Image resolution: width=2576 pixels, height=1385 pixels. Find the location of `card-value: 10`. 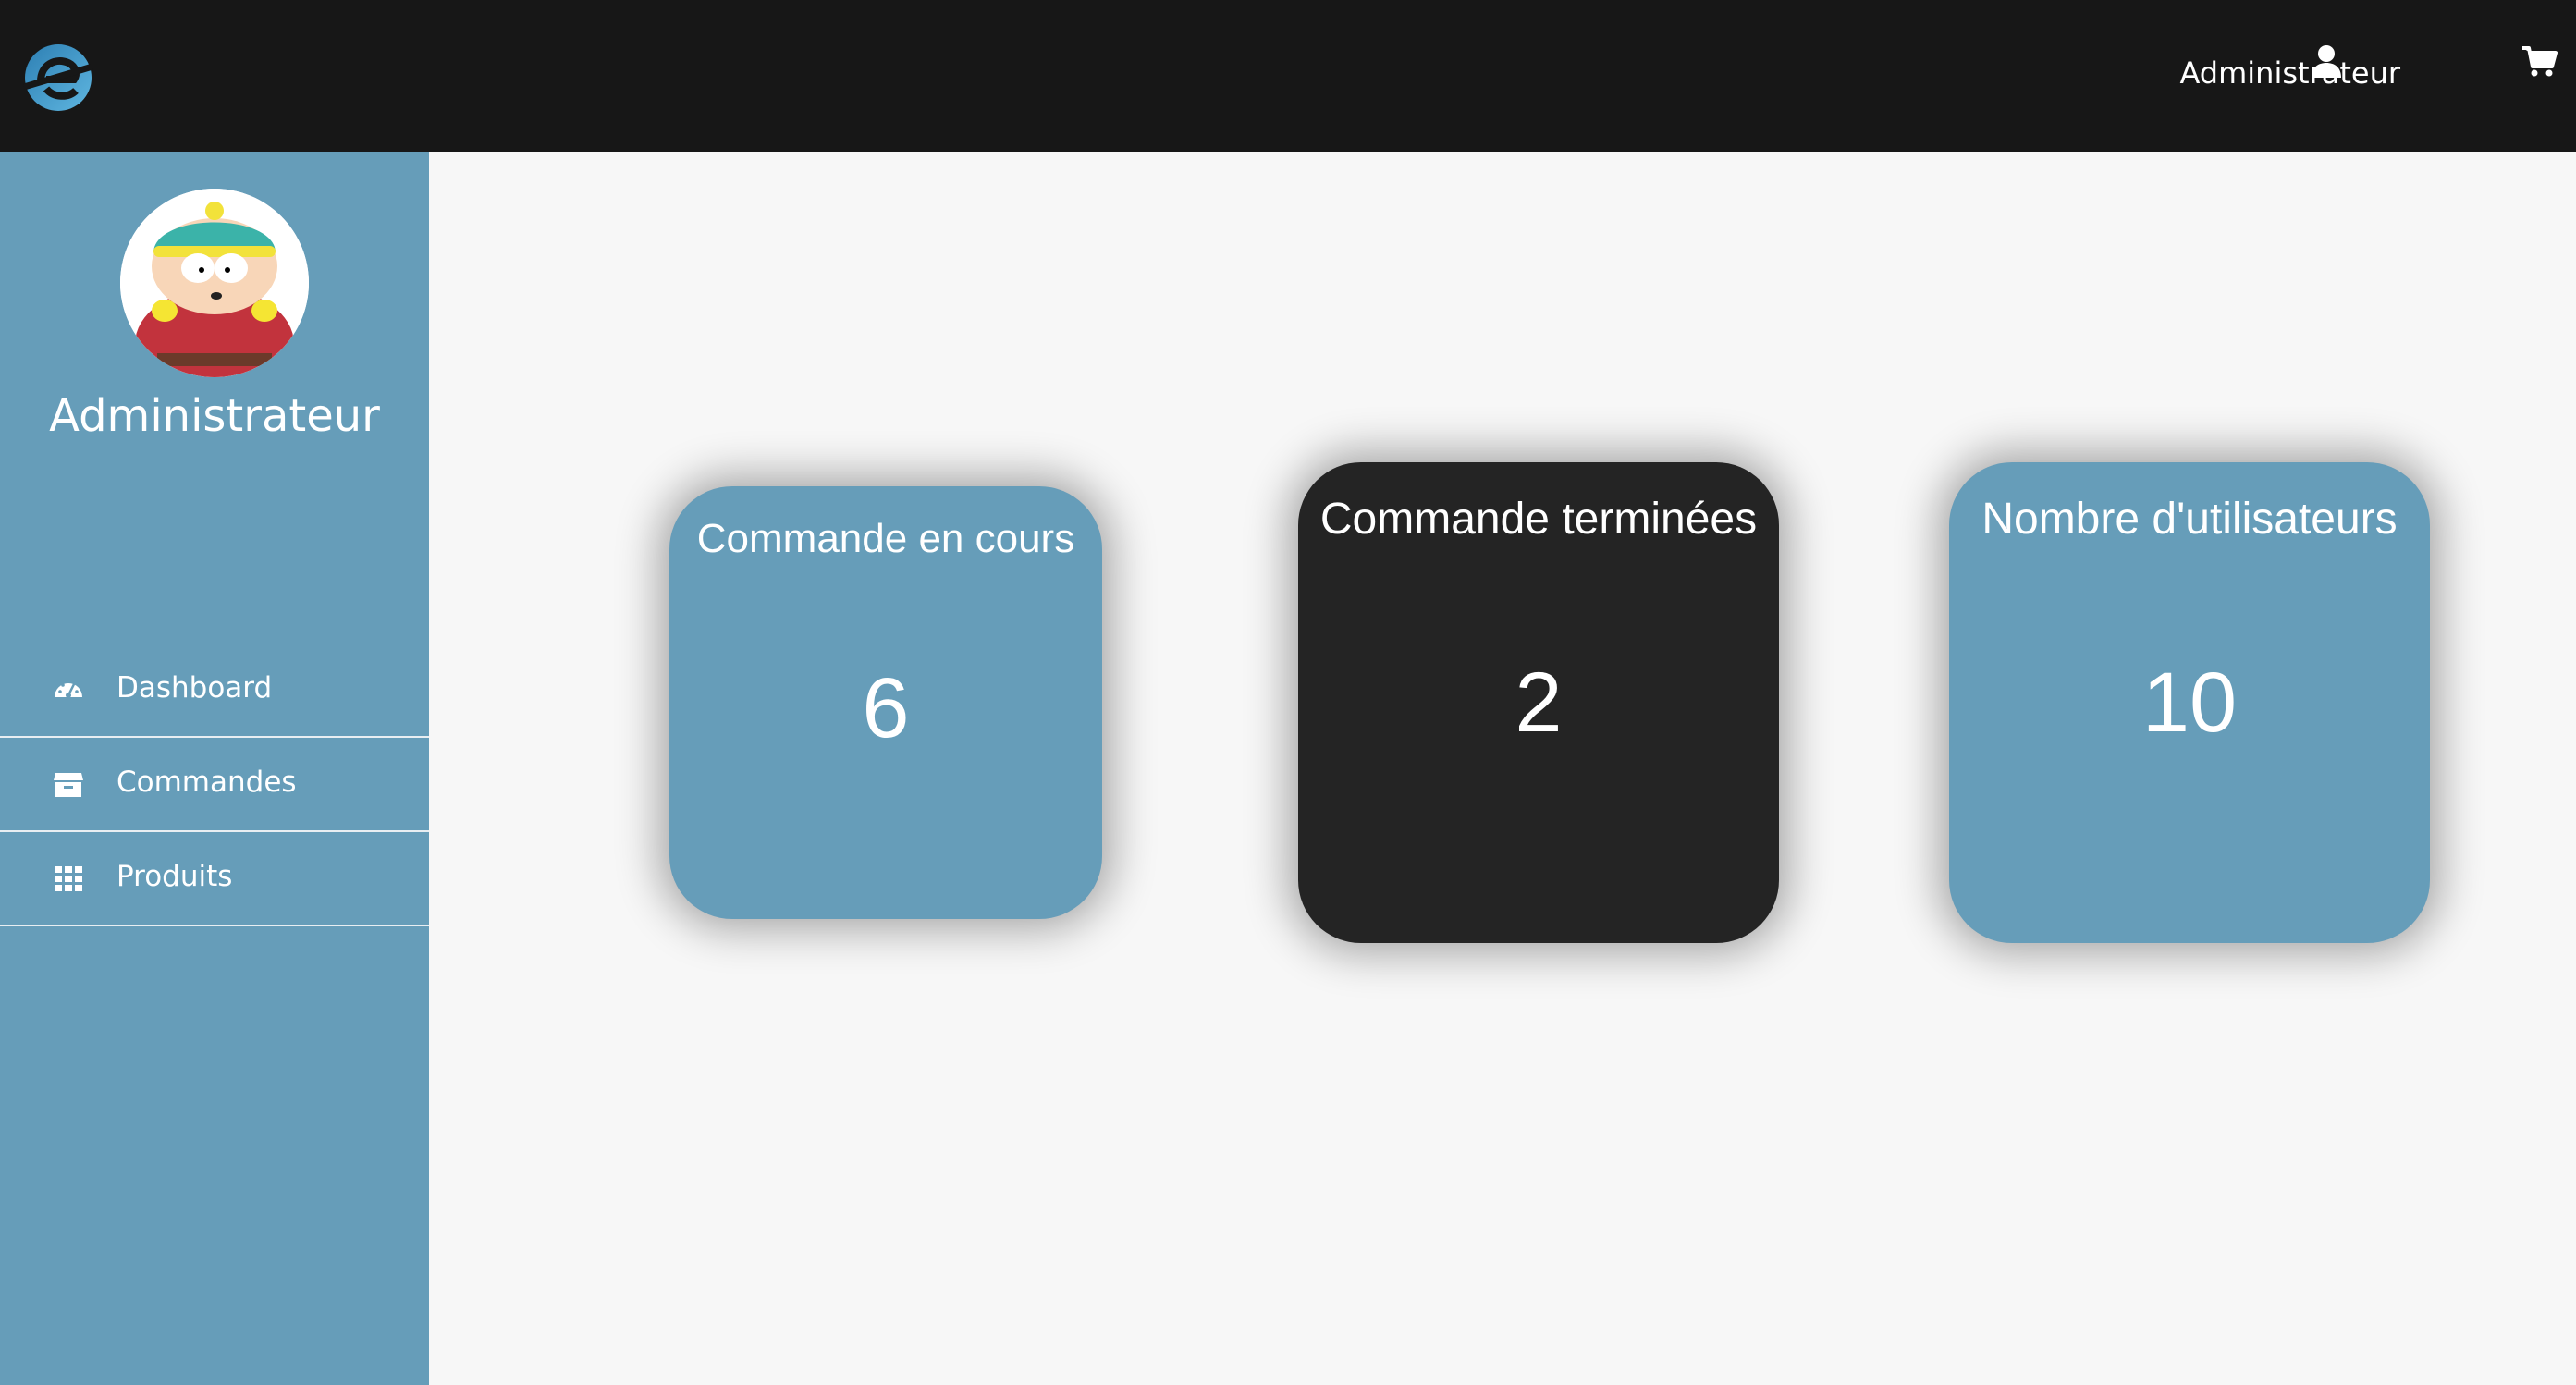

card-value: 10 is located at coordinates (2189, 703).